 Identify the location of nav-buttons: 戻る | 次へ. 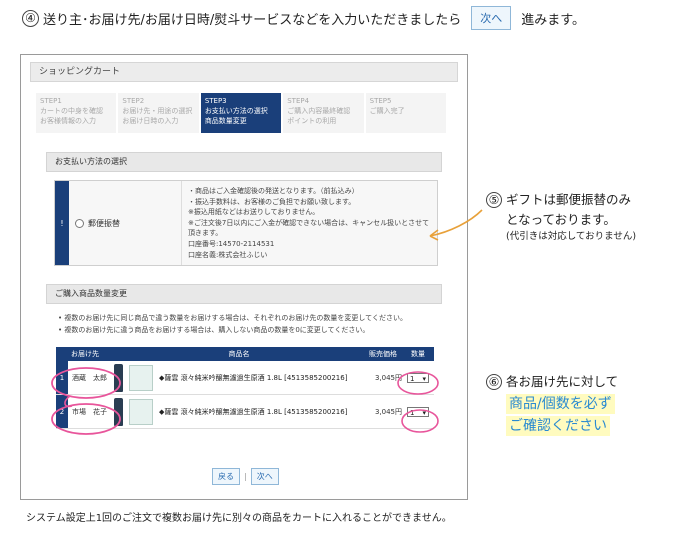
(245, 476).